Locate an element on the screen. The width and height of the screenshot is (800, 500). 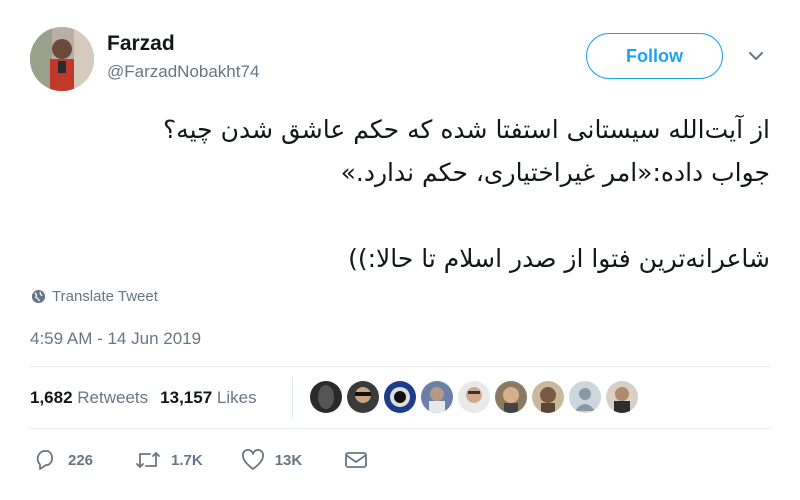
direct-message-button is located at coordinates (356, 460).